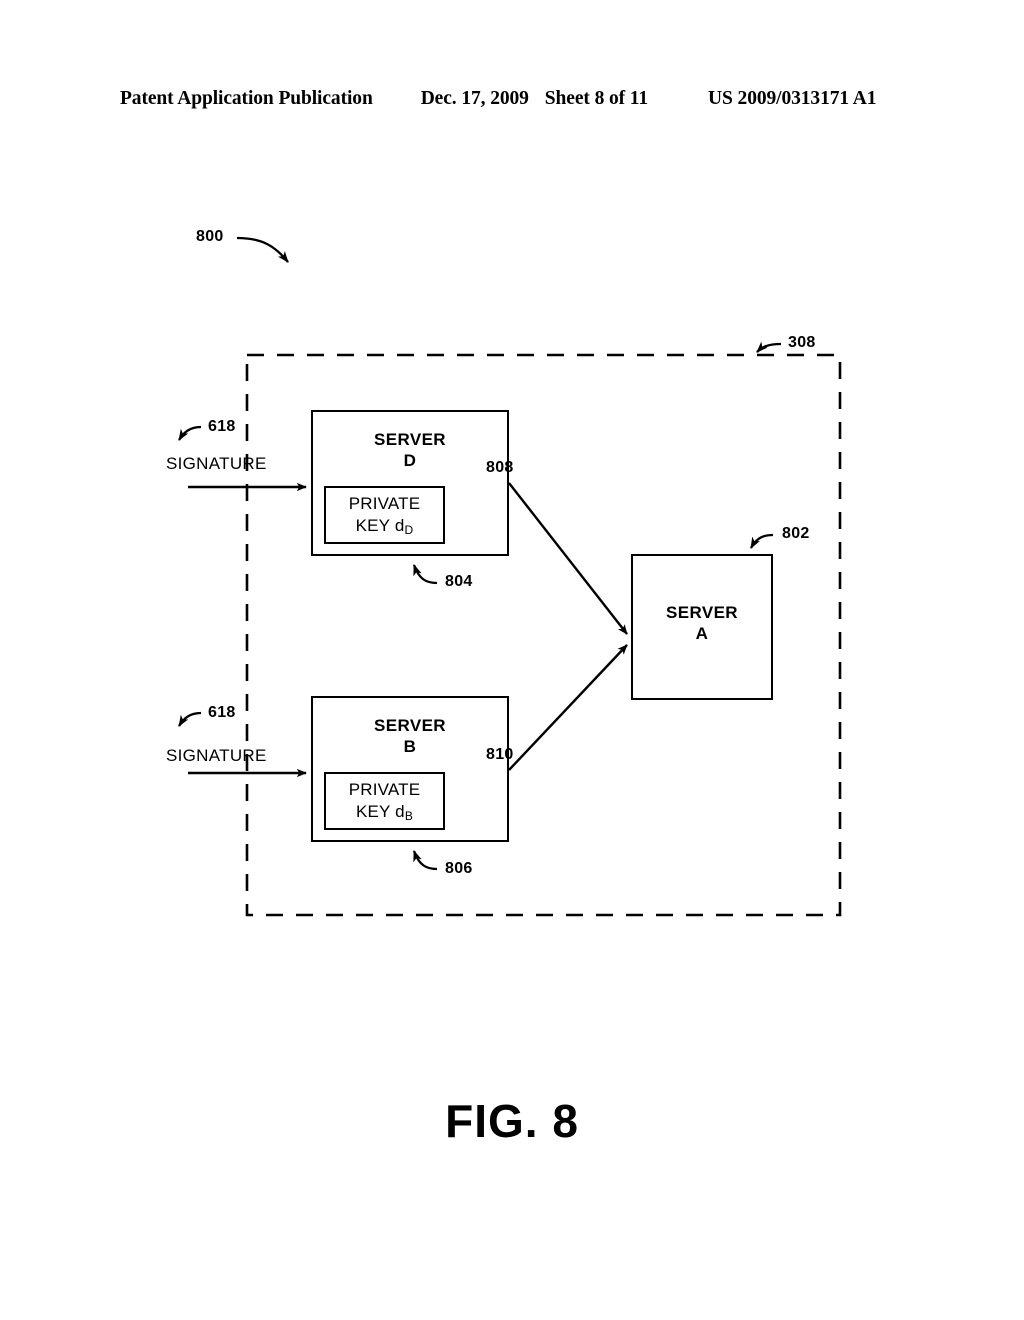 The image size is (1024, 1320). Describe the element at coordinates (410, 460) in the screenshot. I see `server-d-title-line2: D` at that location.